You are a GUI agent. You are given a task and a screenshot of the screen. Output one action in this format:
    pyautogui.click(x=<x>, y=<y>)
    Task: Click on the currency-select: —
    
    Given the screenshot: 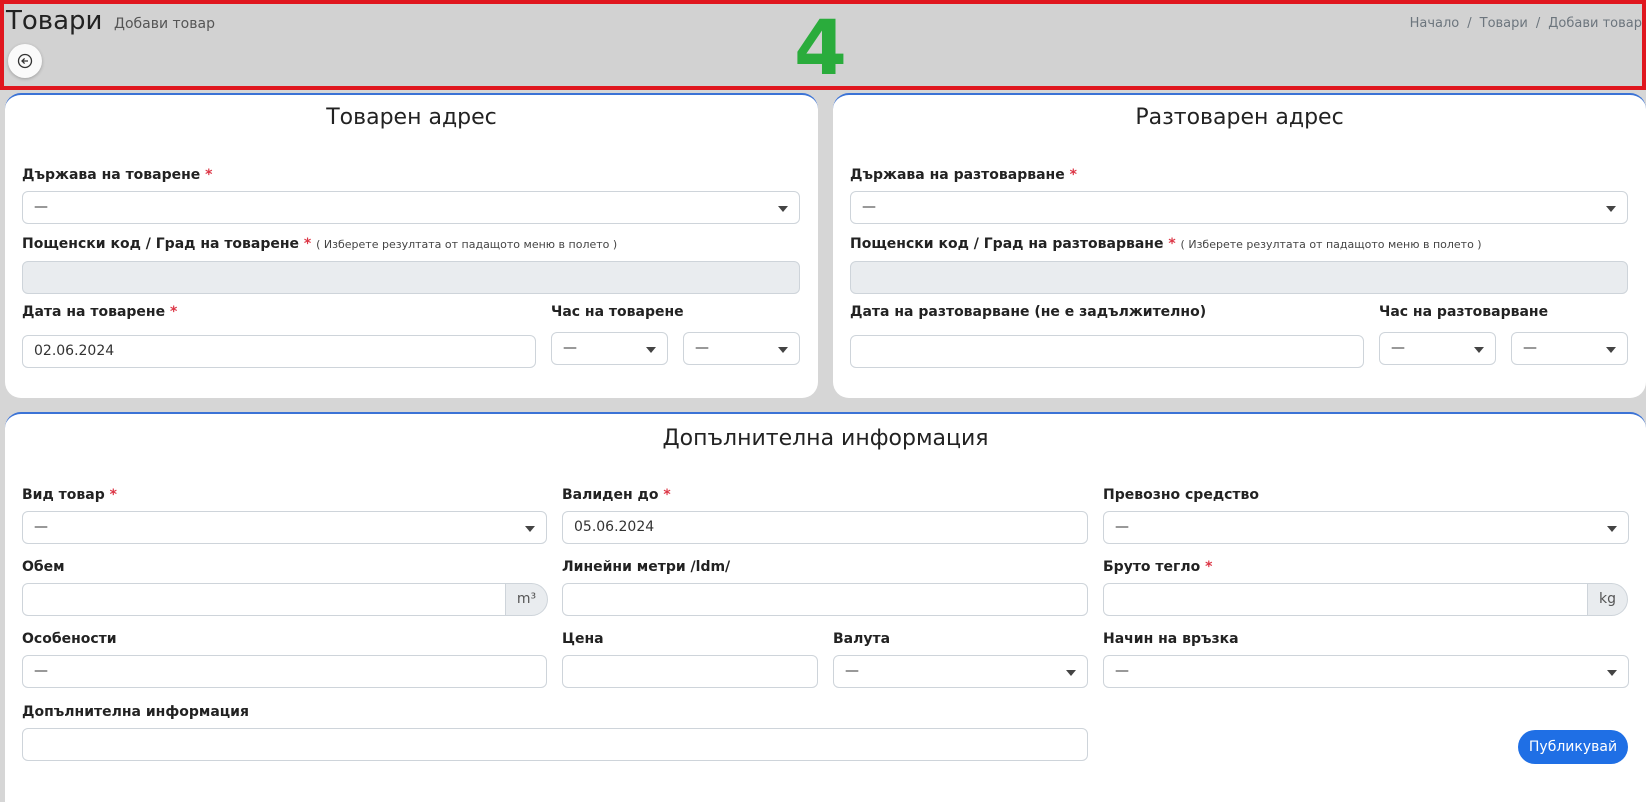 What is the action you would take?
    pyautogui.click(x=960, y=671)
    